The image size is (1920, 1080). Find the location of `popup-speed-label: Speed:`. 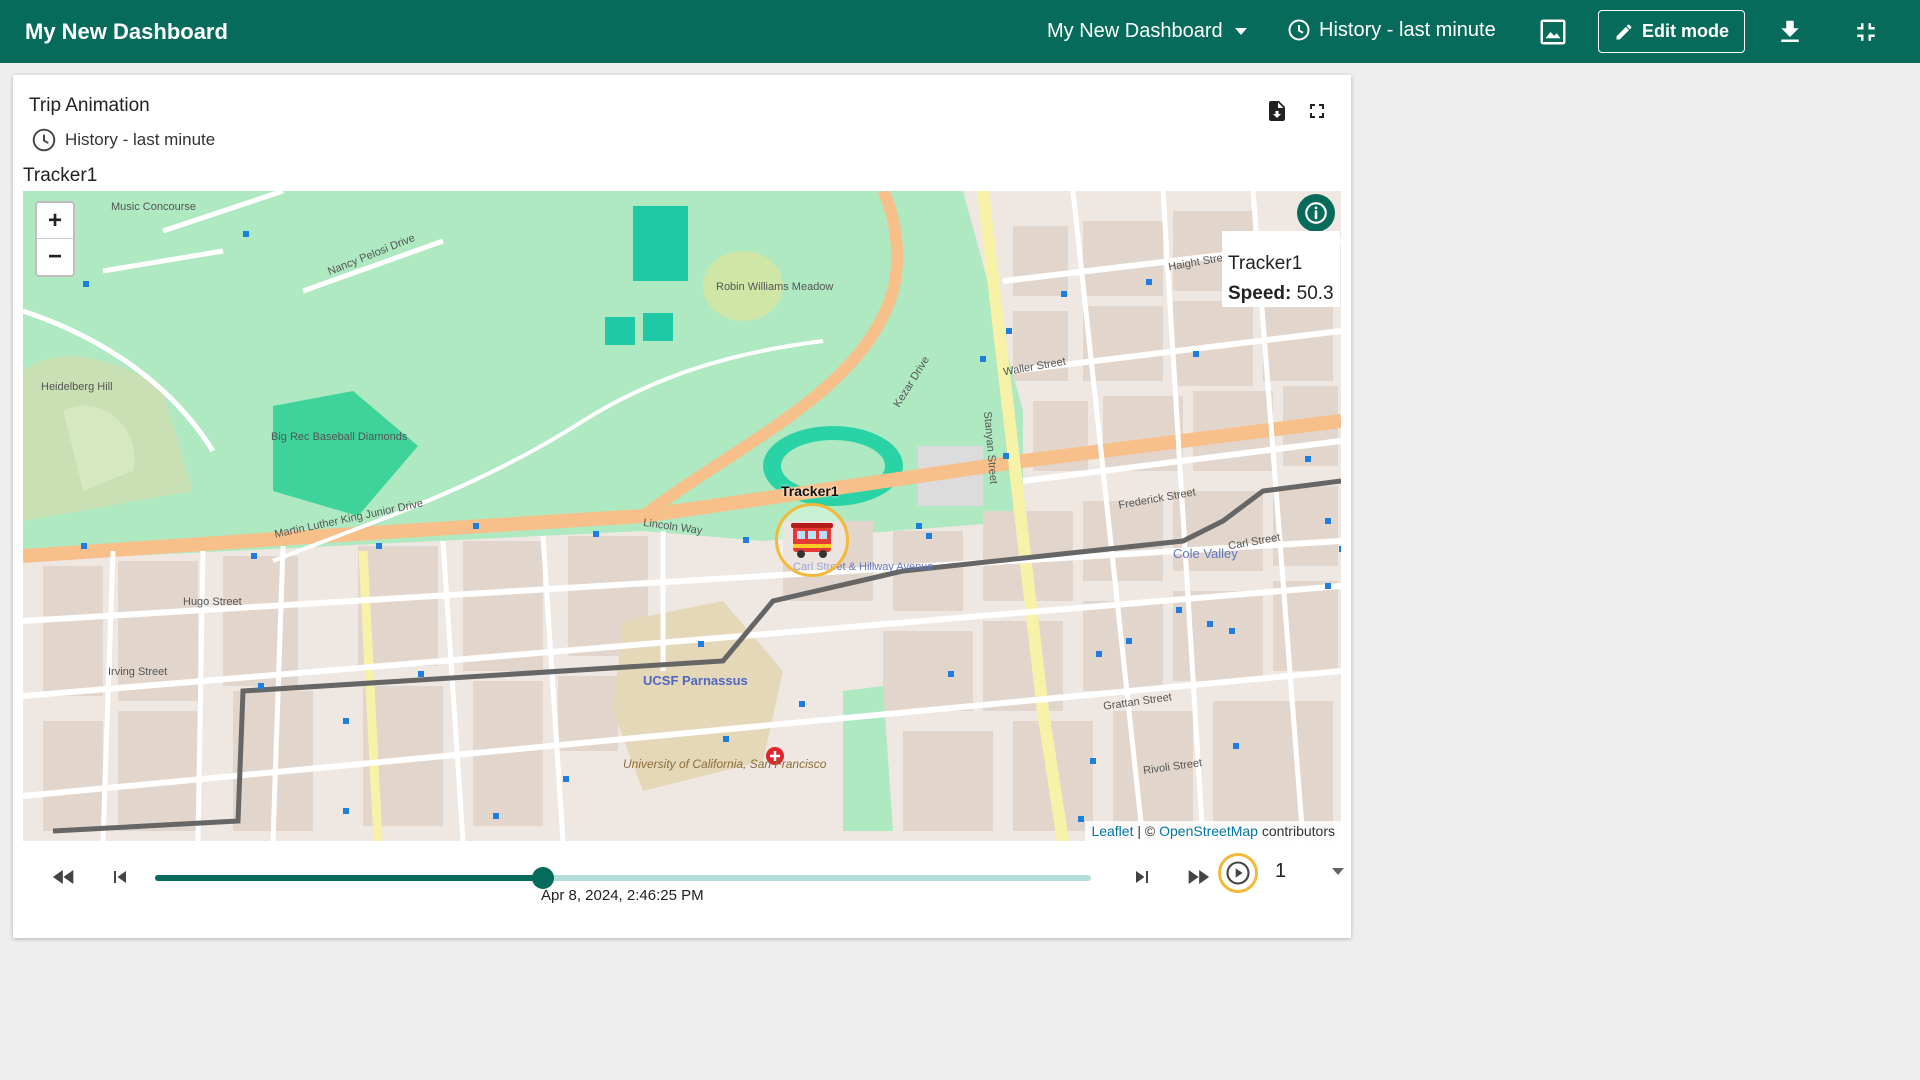

popup-speed-label: Speed: is located at coordinates (1260, 293).